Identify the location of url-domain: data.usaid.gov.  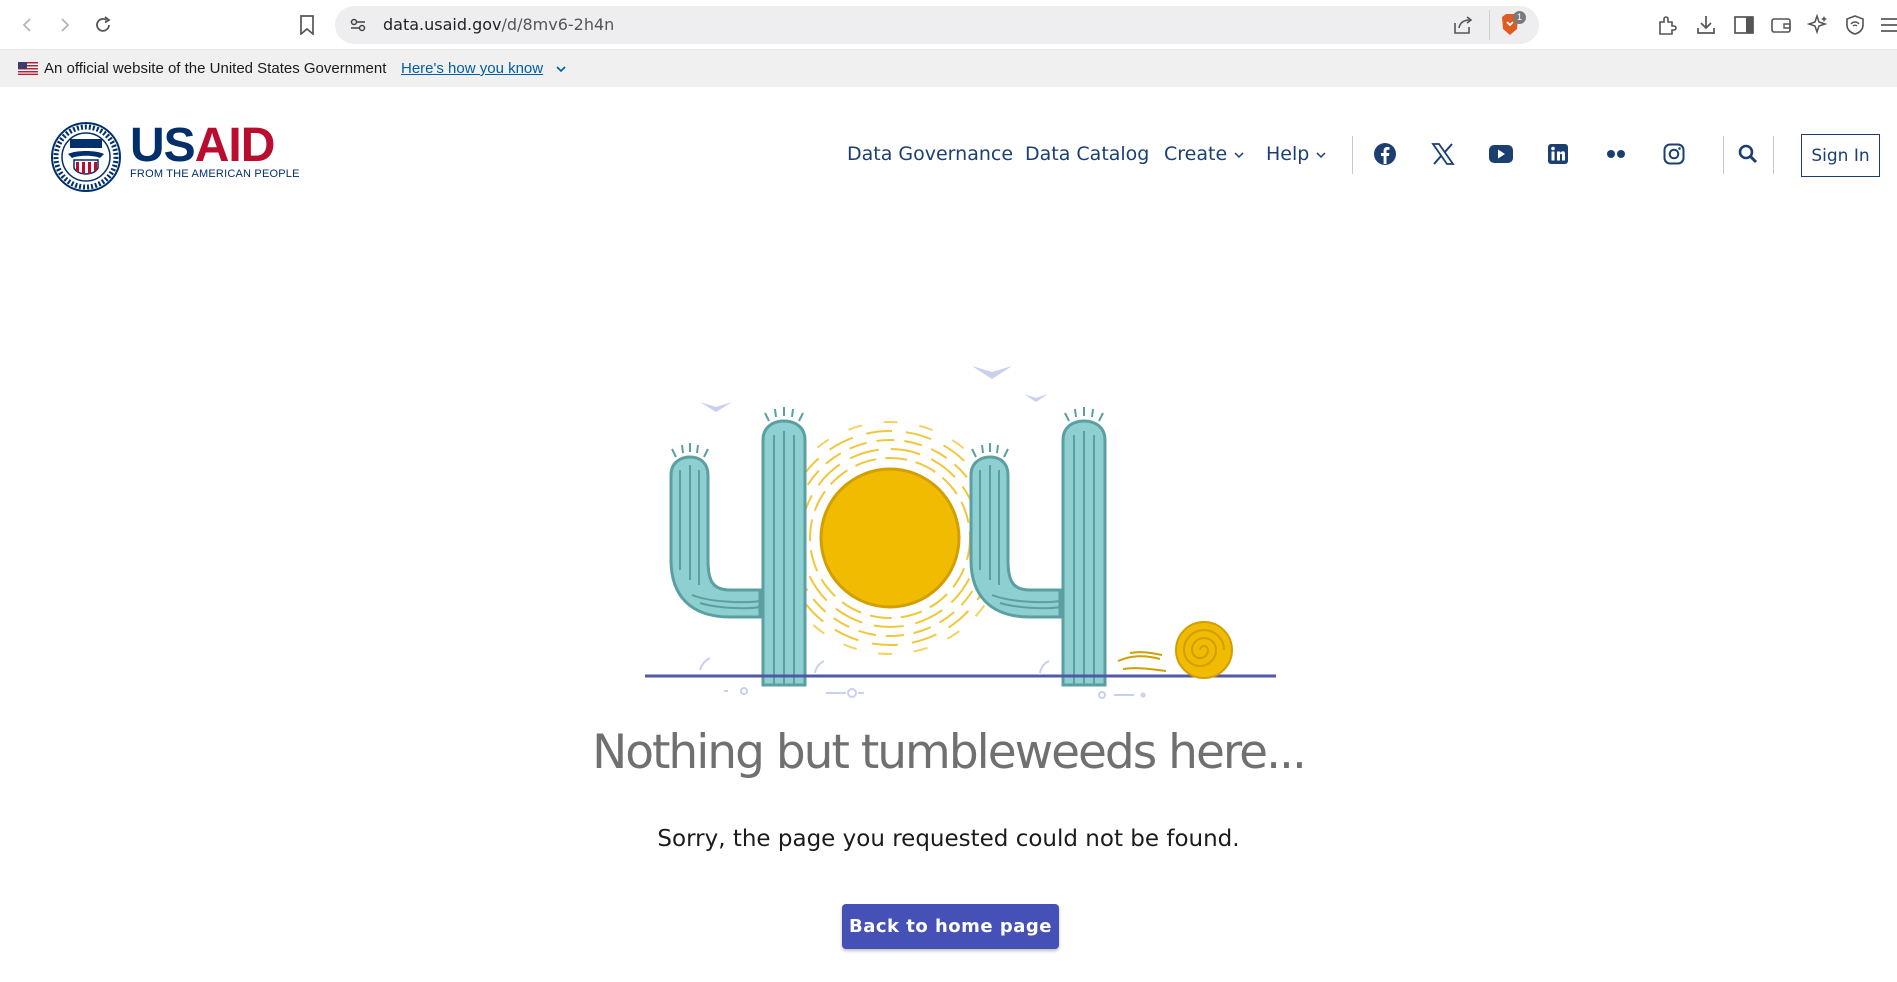
(442, 24).